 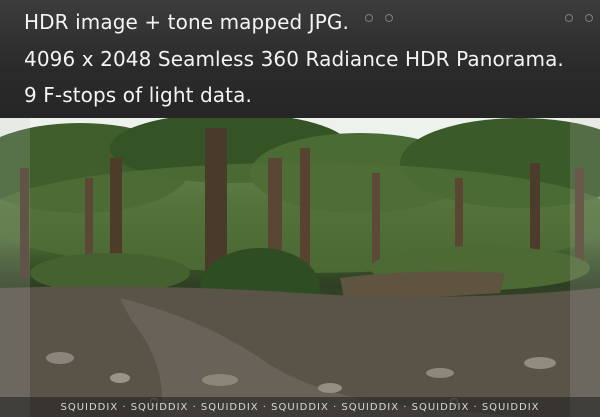 What do you see at coordinates (585, 267) in the screenshot?
I see `right-edge-band` at bounding box center [585, 267].